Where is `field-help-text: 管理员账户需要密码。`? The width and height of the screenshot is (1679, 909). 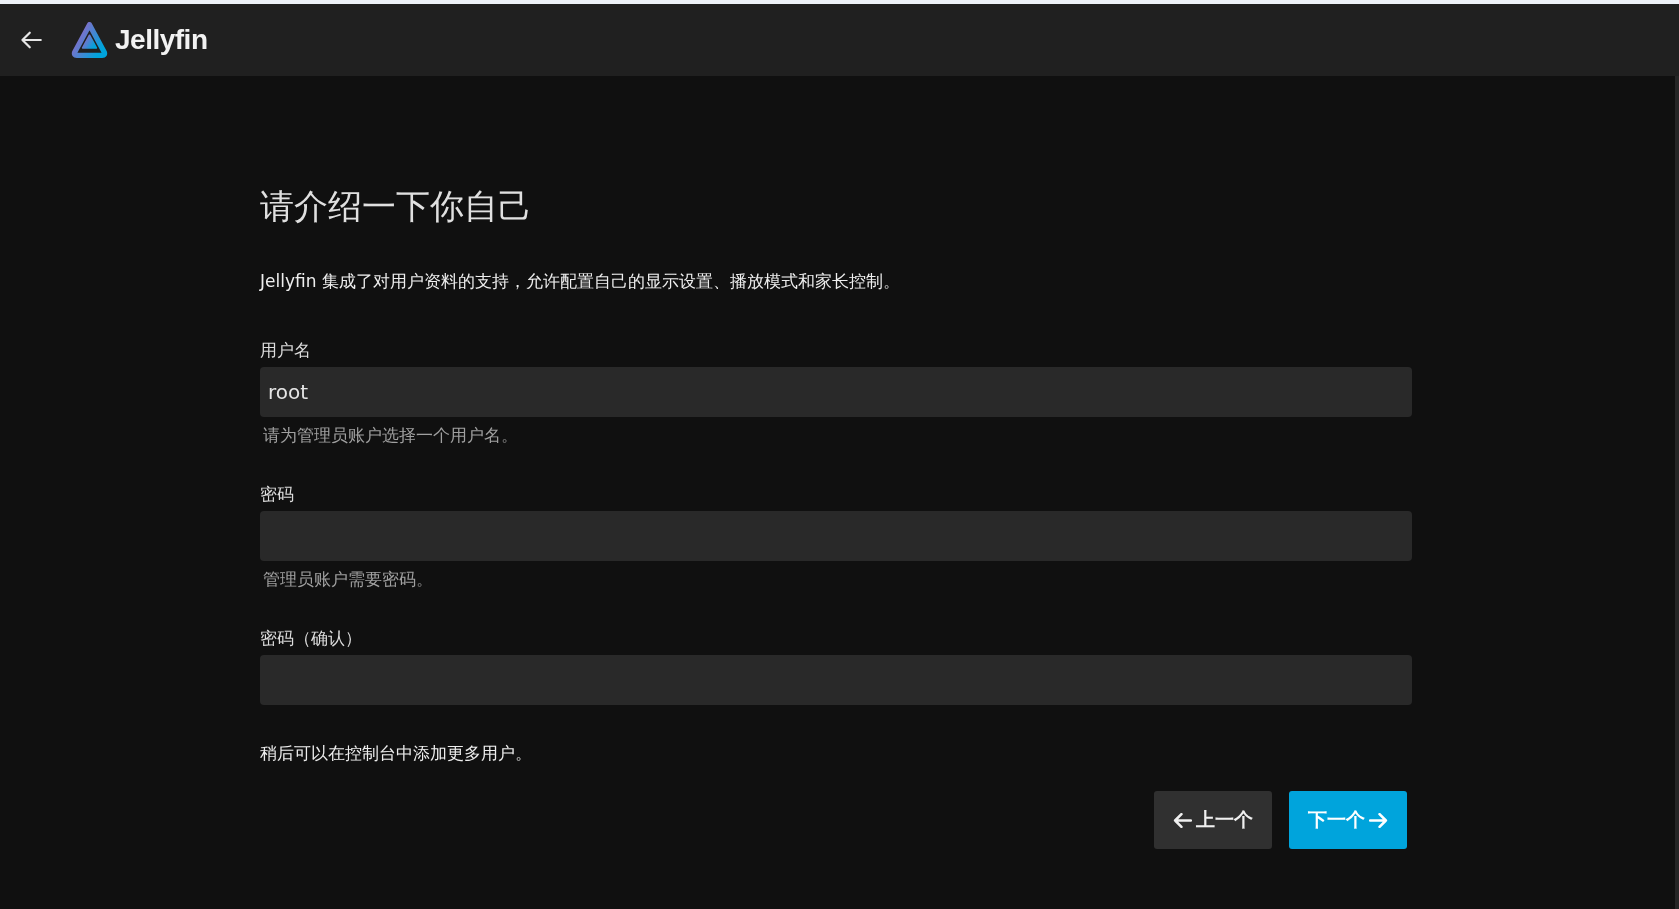
field-help-text: 管理员账户需要密码。 is located at coordinates (348, 579).